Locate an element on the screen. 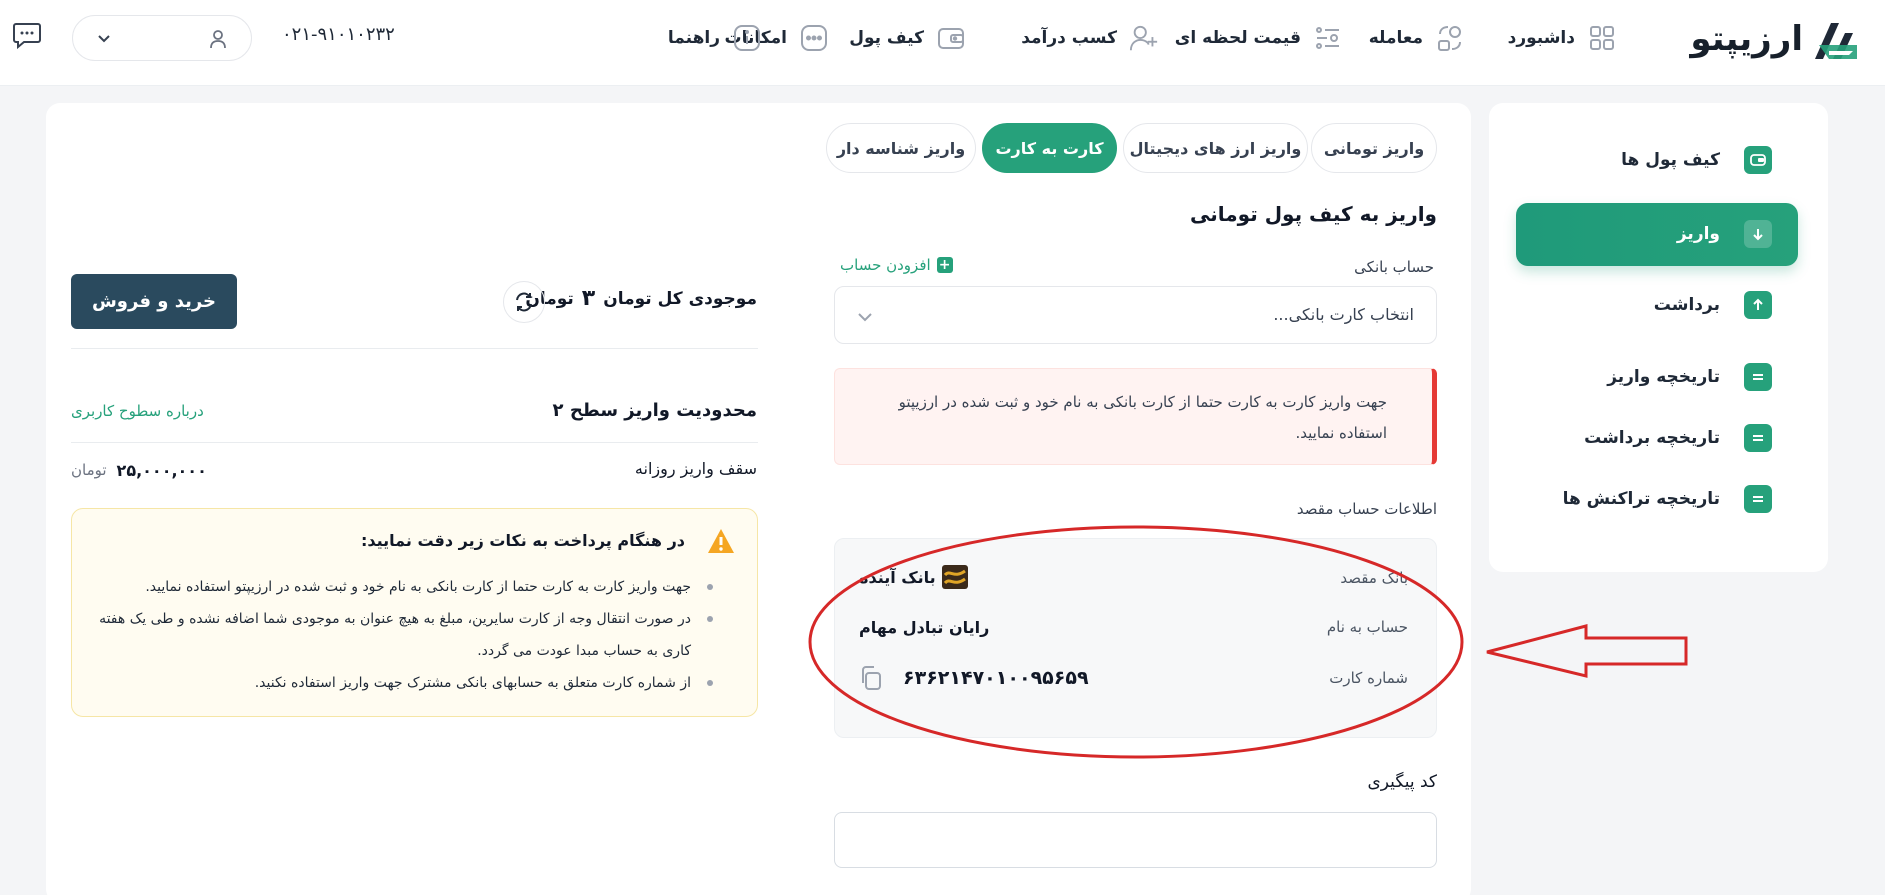 Image resolution: width=1885 pixels, height=895 pixels. sidebar-item-label: واریز is located at coordinates (1698, 234).